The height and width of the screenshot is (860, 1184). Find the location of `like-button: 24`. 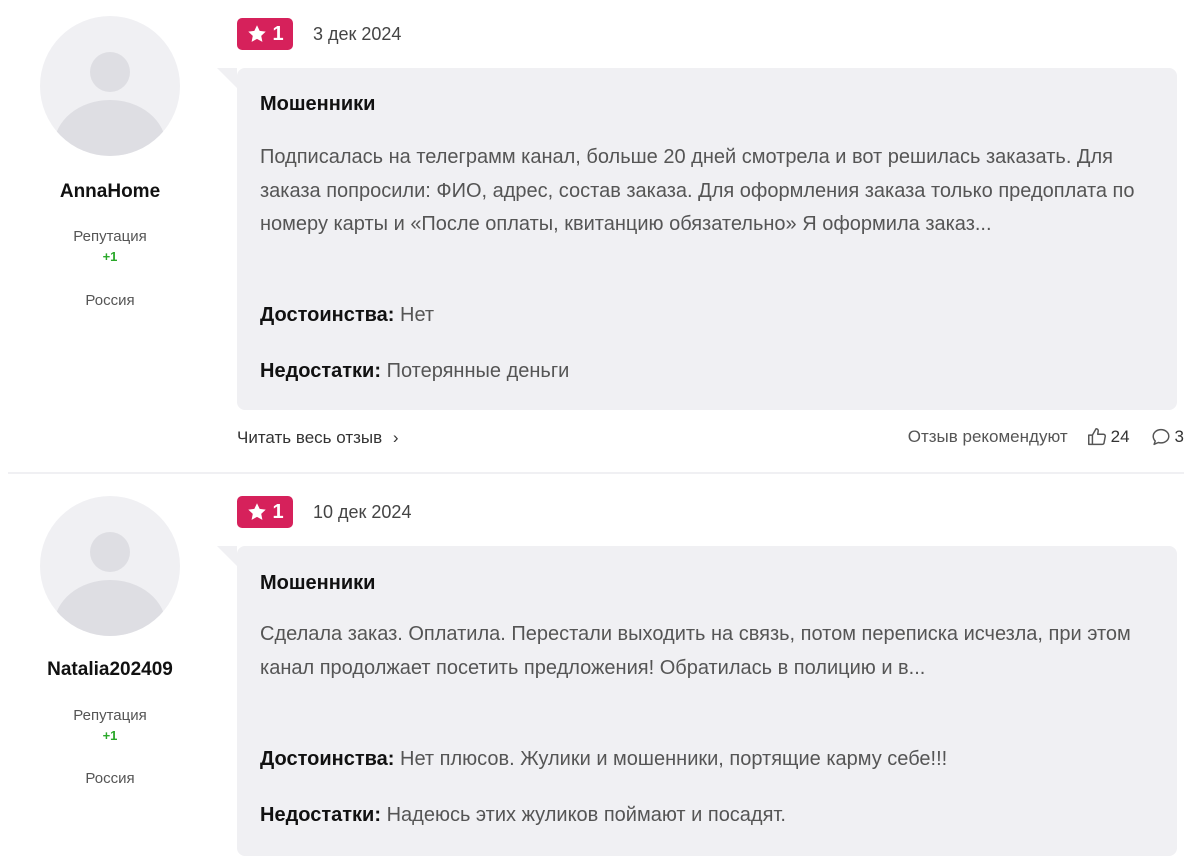

like-button: 24 is located at coordinates (1108, 437).